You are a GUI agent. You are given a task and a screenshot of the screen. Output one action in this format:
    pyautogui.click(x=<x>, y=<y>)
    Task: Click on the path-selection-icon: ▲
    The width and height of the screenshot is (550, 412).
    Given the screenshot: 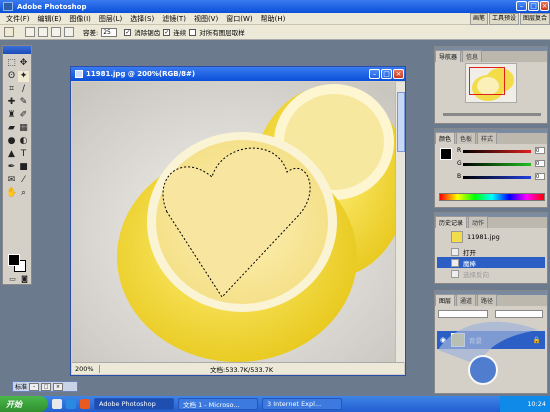 What is the action you would take?
    pyautogui.click(x=11, y=154)
    